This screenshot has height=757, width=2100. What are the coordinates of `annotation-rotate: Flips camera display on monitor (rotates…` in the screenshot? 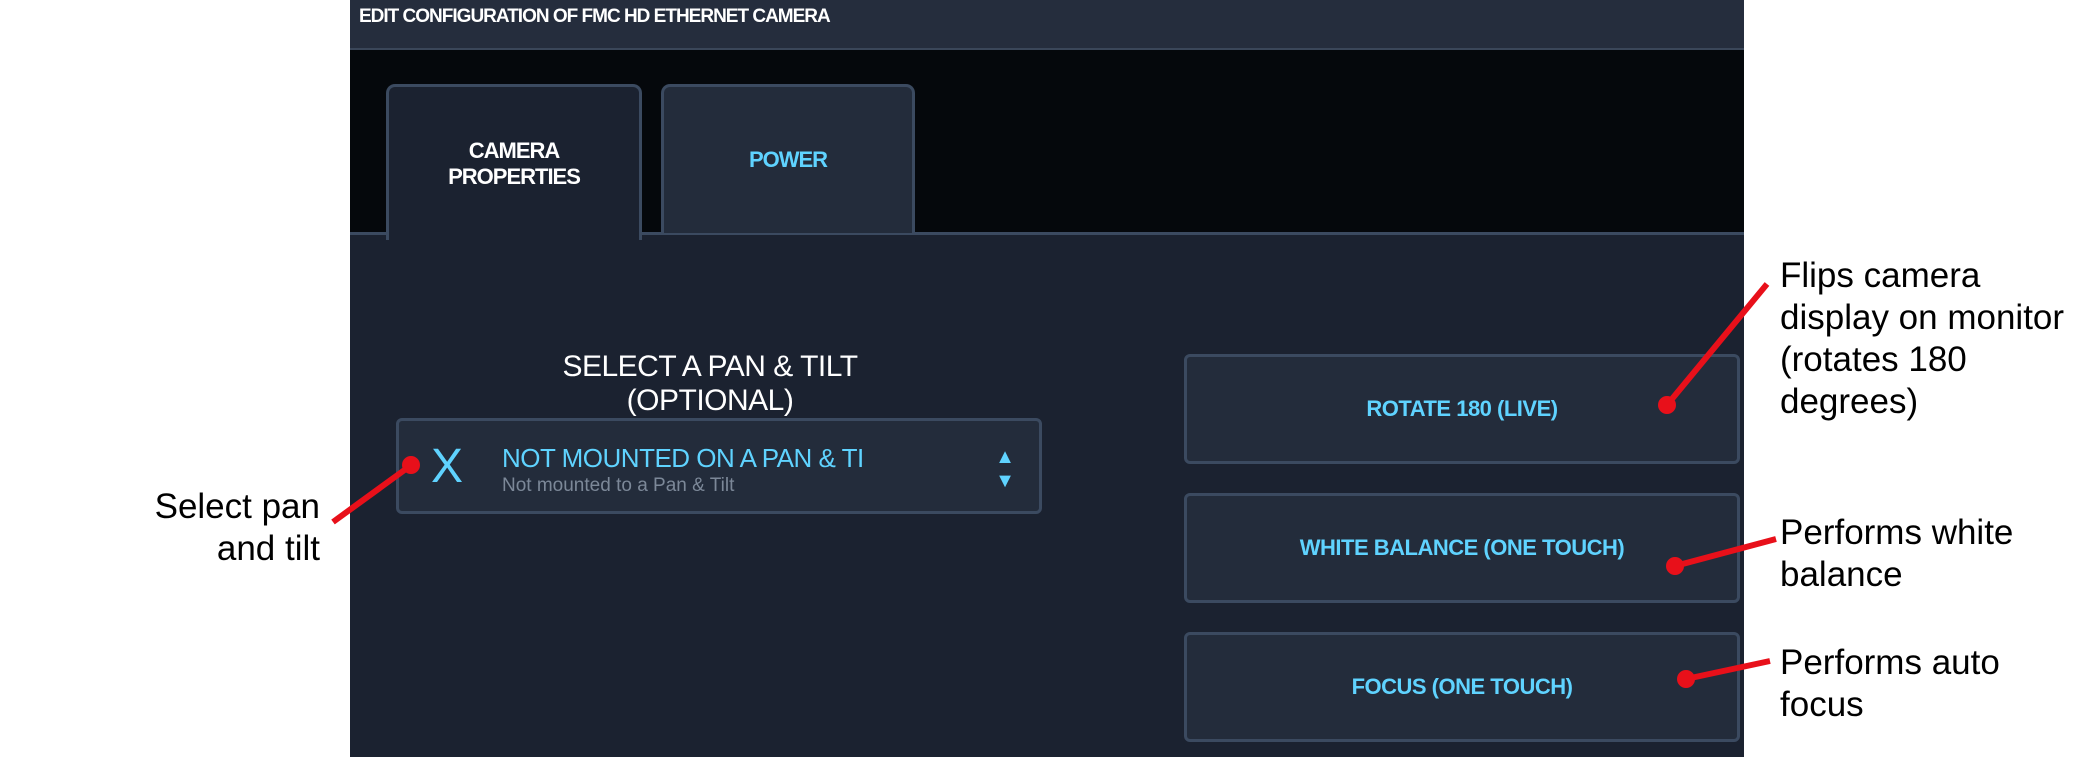 It's located at (1922, 338).